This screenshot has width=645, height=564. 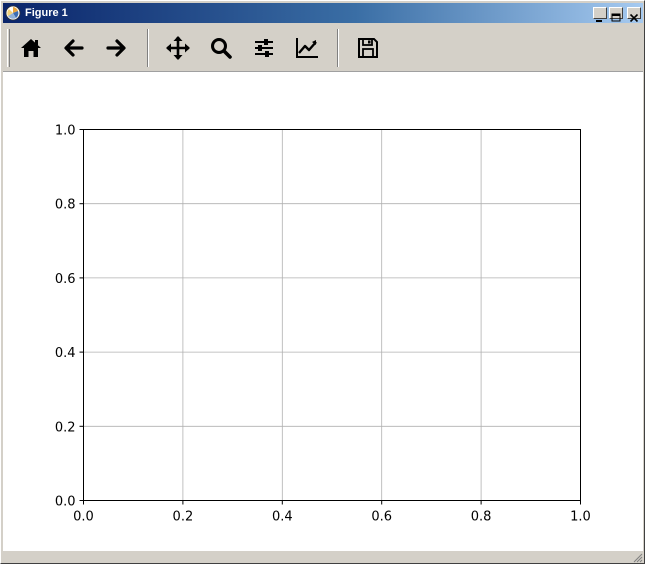 I want to click on floppy-disk-icon, so click(x=368, y=48).